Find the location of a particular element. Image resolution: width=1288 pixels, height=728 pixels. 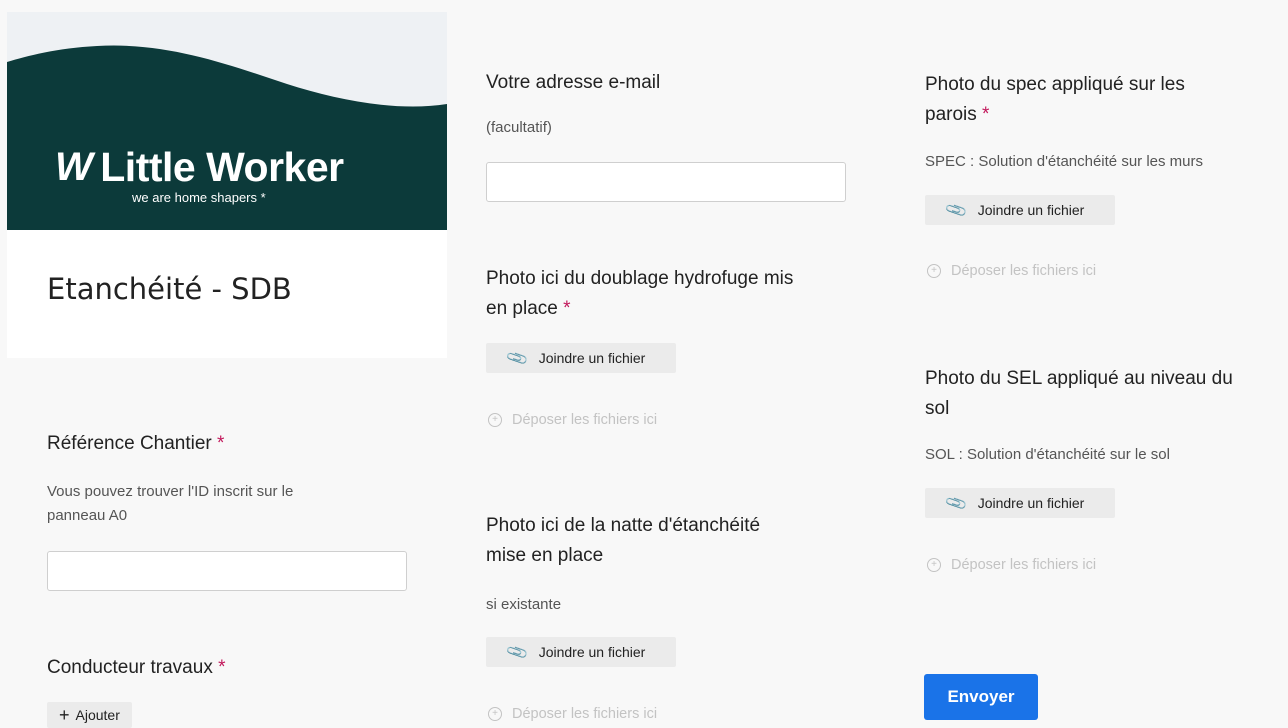

ref-chantier-input is located at coordinates (227, 571).